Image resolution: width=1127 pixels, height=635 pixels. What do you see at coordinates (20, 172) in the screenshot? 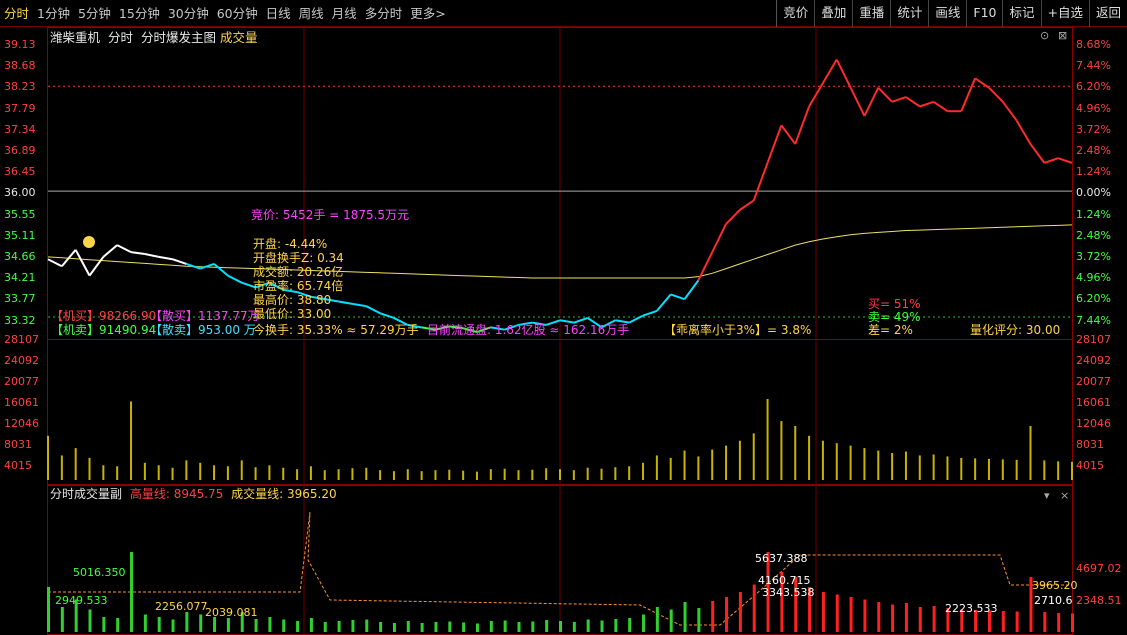
I see `price-tick: 36.45` at bounding box center [20, 172].